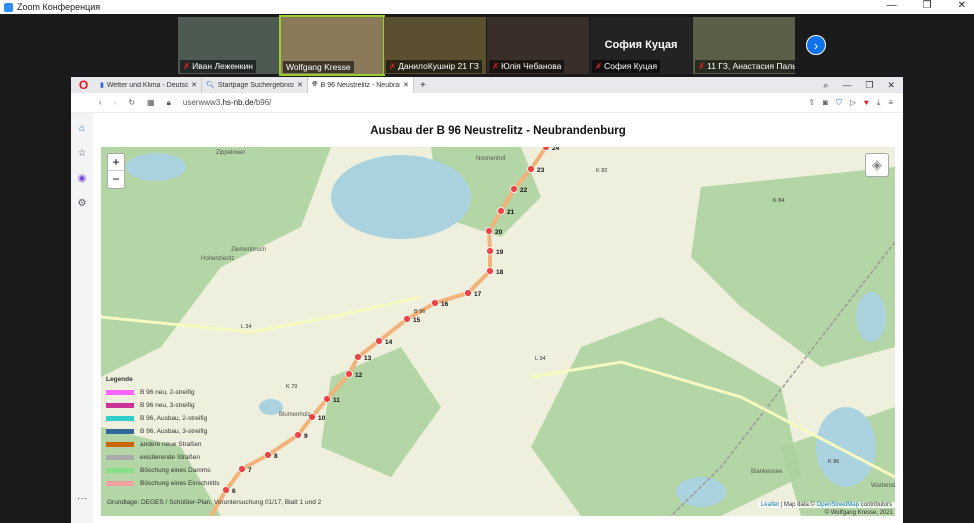  I want to click on zoom-out-button: −, so click(116, 179).